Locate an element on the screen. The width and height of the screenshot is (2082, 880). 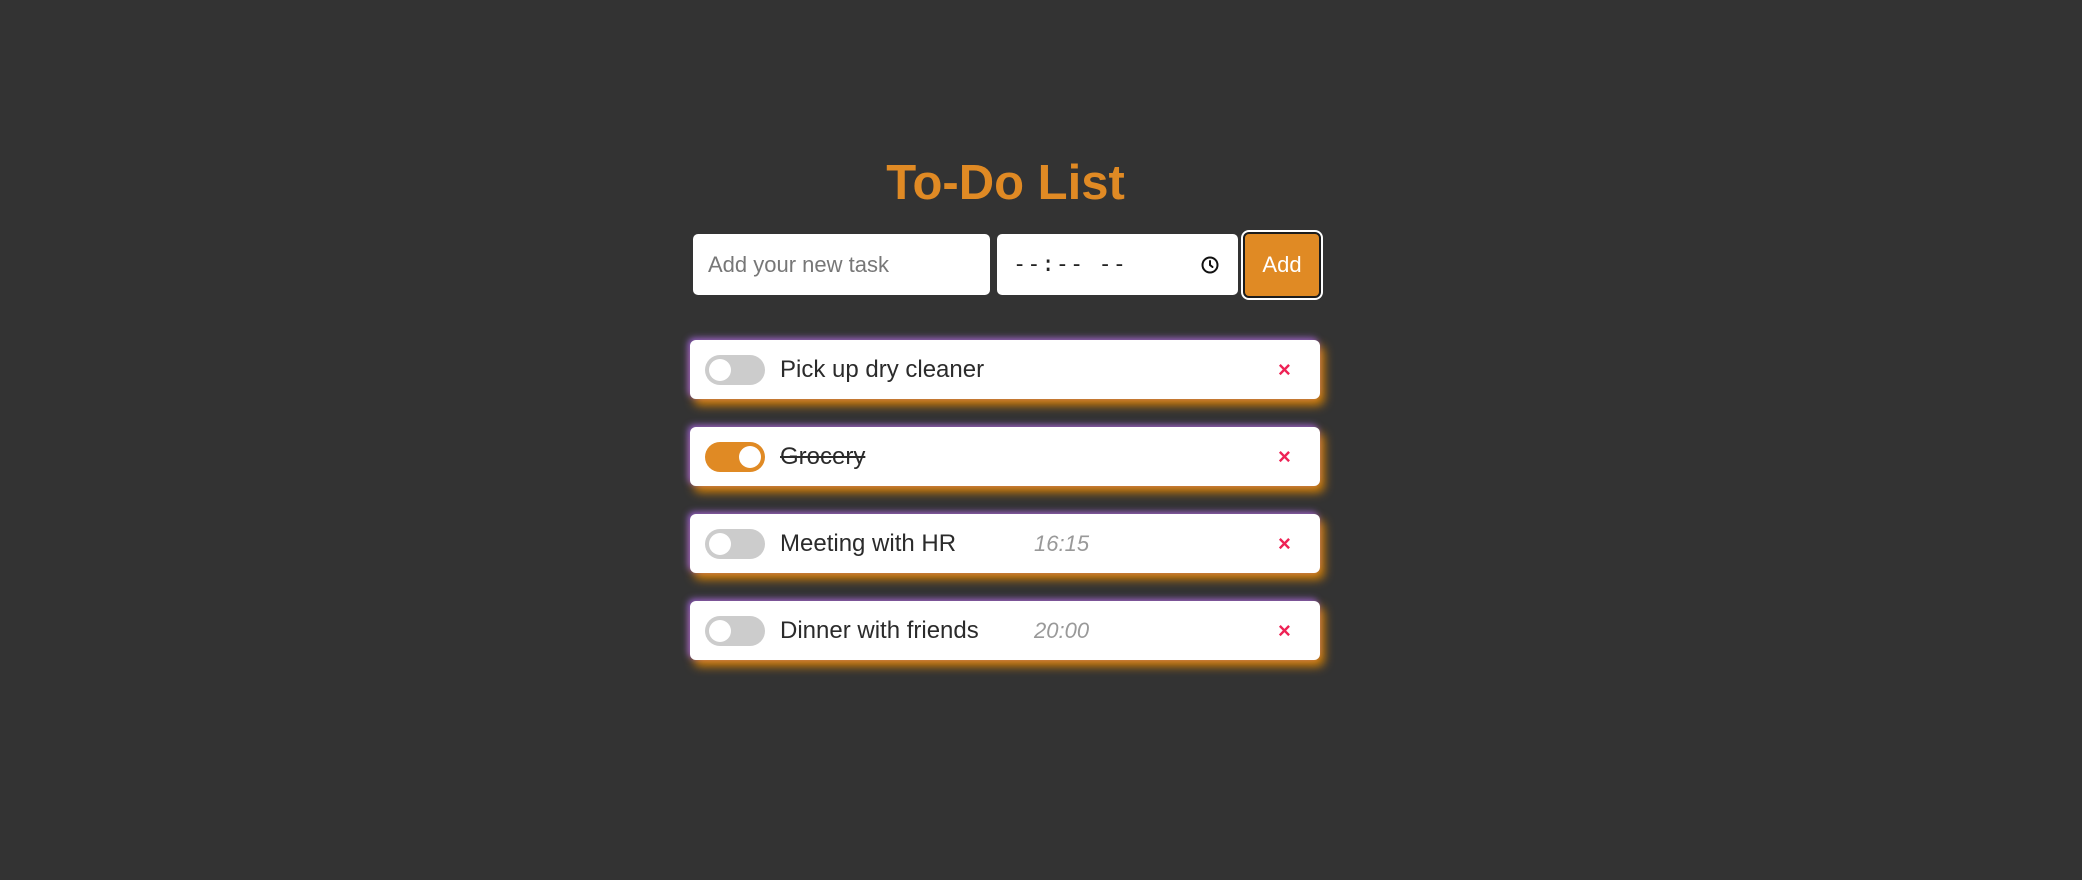
time-input: --:-- -- is located at coordinates (1117, 264).